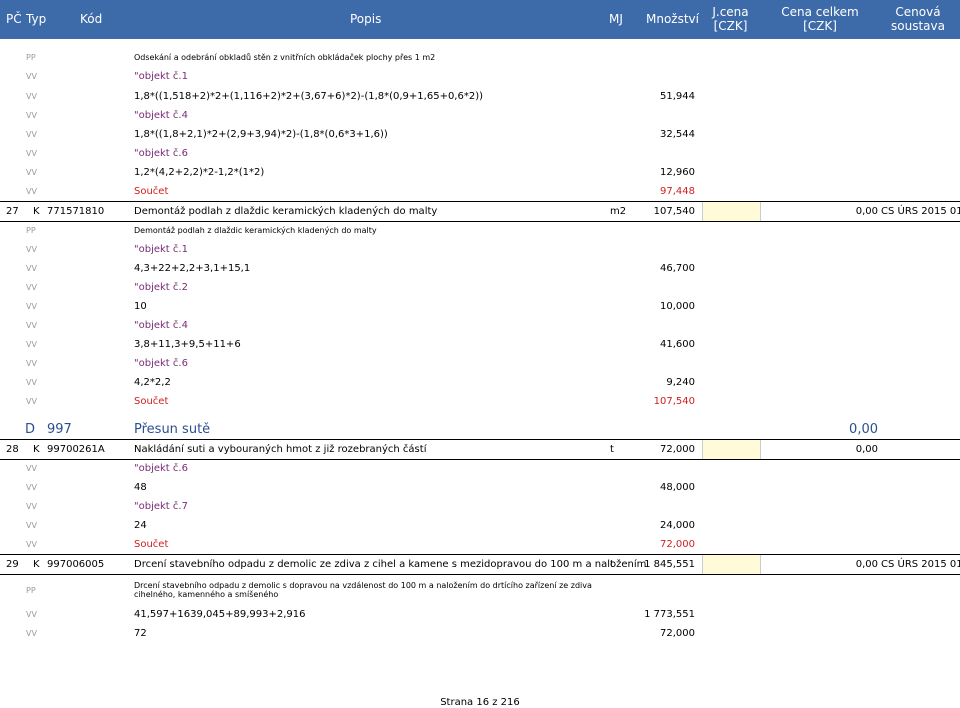  Describe the element at coordinates (192, 268) in the screenshot. I see `row-description: 4,3+22+2,2+3,1+15,1` at that location.